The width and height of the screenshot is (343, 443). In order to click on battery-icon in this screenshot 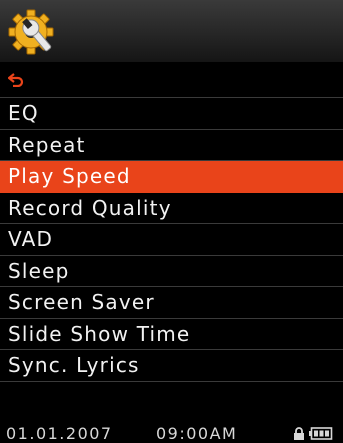, I will do `click(321, 433)`.